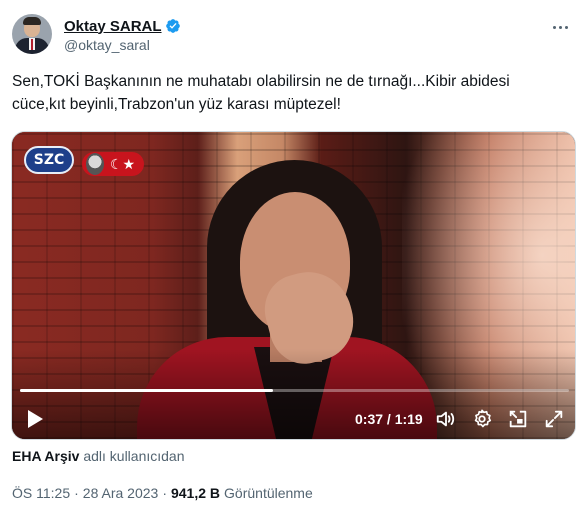 This screenshot has height=509, width=584. I want to click on source-account-link: EHA Arşiv, so click(45, 456).